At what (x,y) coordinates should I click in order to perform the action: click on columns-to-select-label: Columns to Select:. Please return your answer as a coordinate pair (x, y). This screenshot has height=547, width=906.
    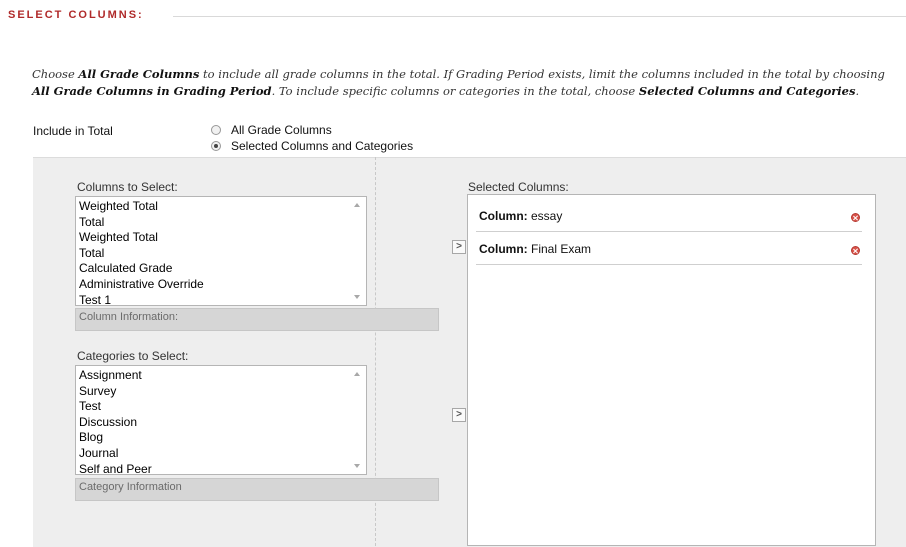
    Looking at the image, I should click on (127, 187).